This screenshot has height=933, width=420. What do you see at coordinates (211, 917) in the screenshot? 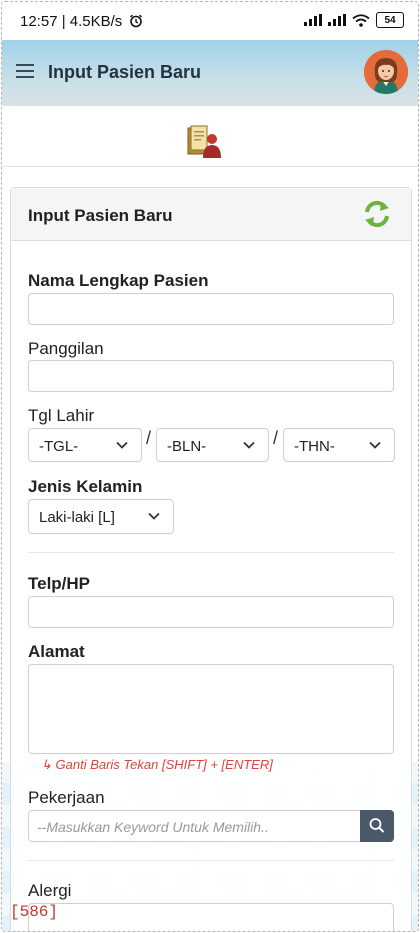
I see `alergi-input` at bounding box center [211, 917].